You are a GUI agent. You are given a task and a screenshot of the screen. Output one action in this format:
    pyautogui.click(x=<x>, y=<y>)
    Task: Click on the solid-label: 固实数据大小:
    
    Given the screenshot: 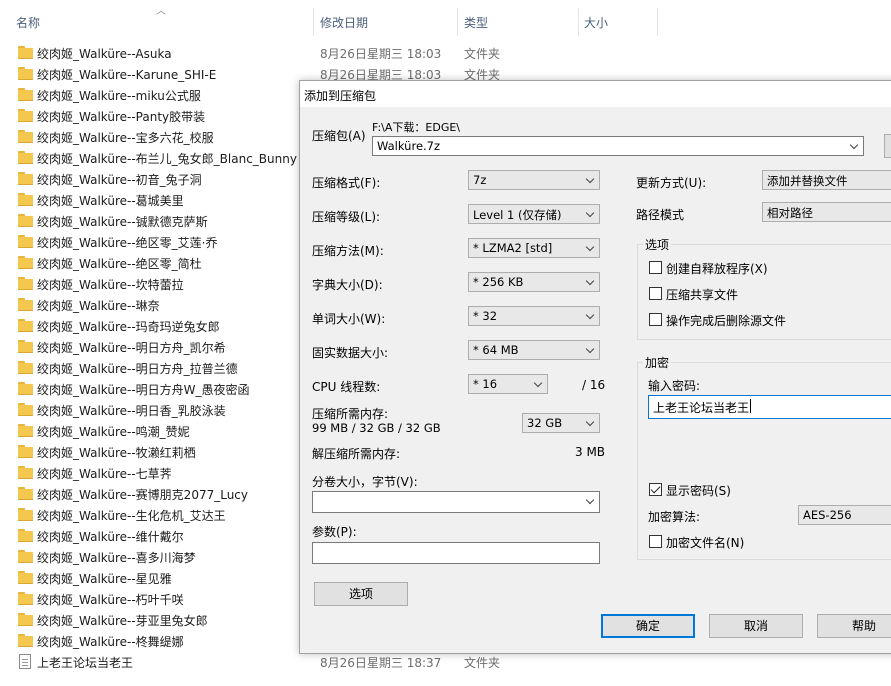 What is the action you would take?
    pyautogui.click(x=350, y=353)
    